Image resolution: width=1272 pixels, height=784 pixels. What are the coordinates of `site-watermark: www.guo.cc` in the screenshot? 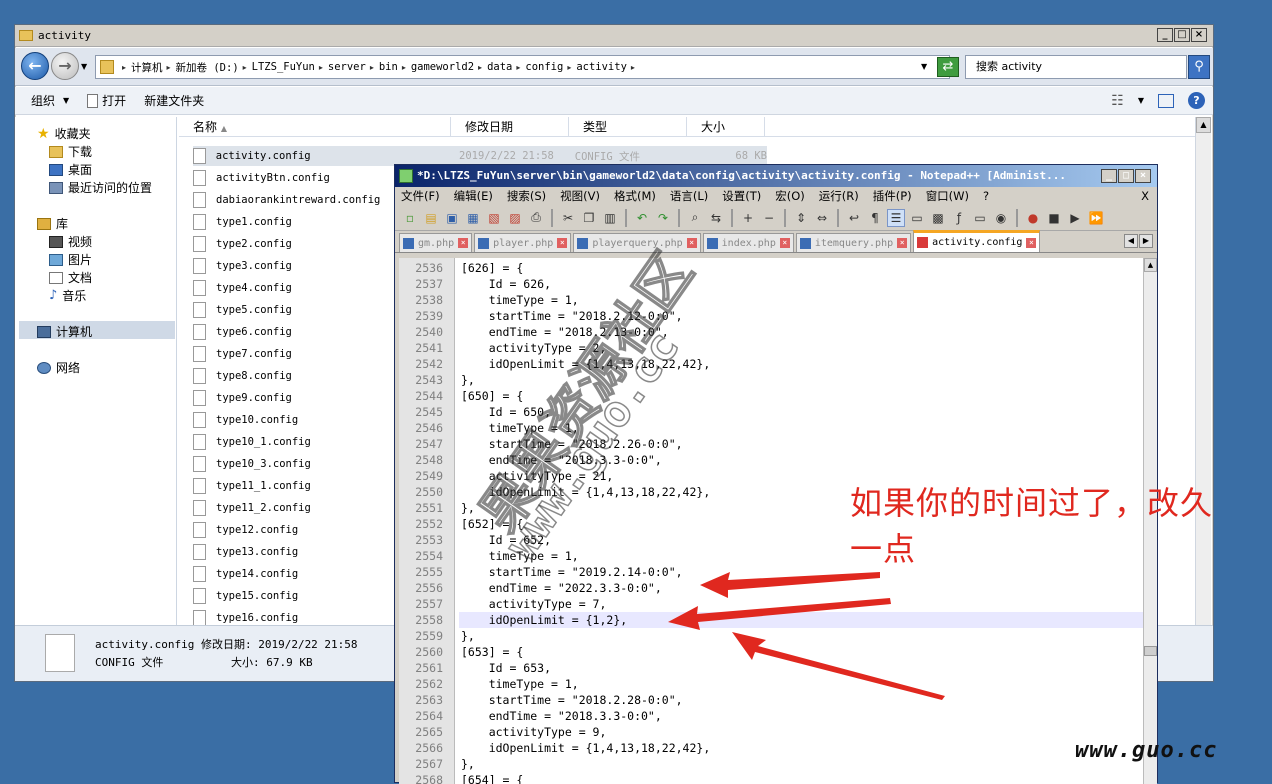 It's located at (1146, 750).